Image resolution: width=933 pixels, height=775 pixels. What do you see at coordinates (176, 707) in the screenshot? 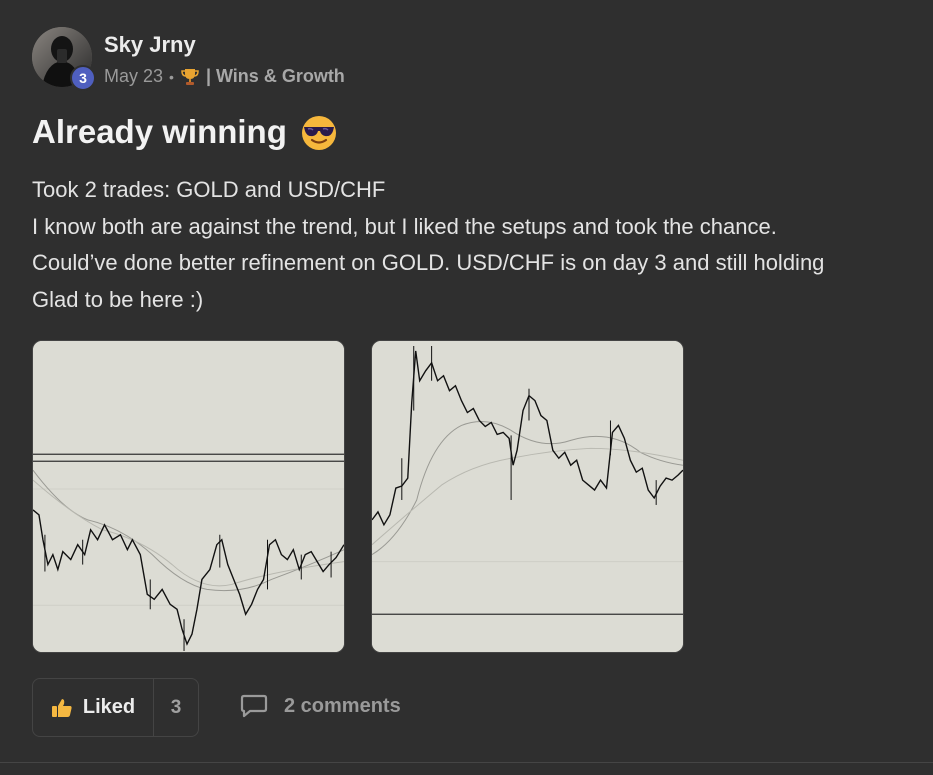
I see `like-count: 3` at bounding box center [176, 707].